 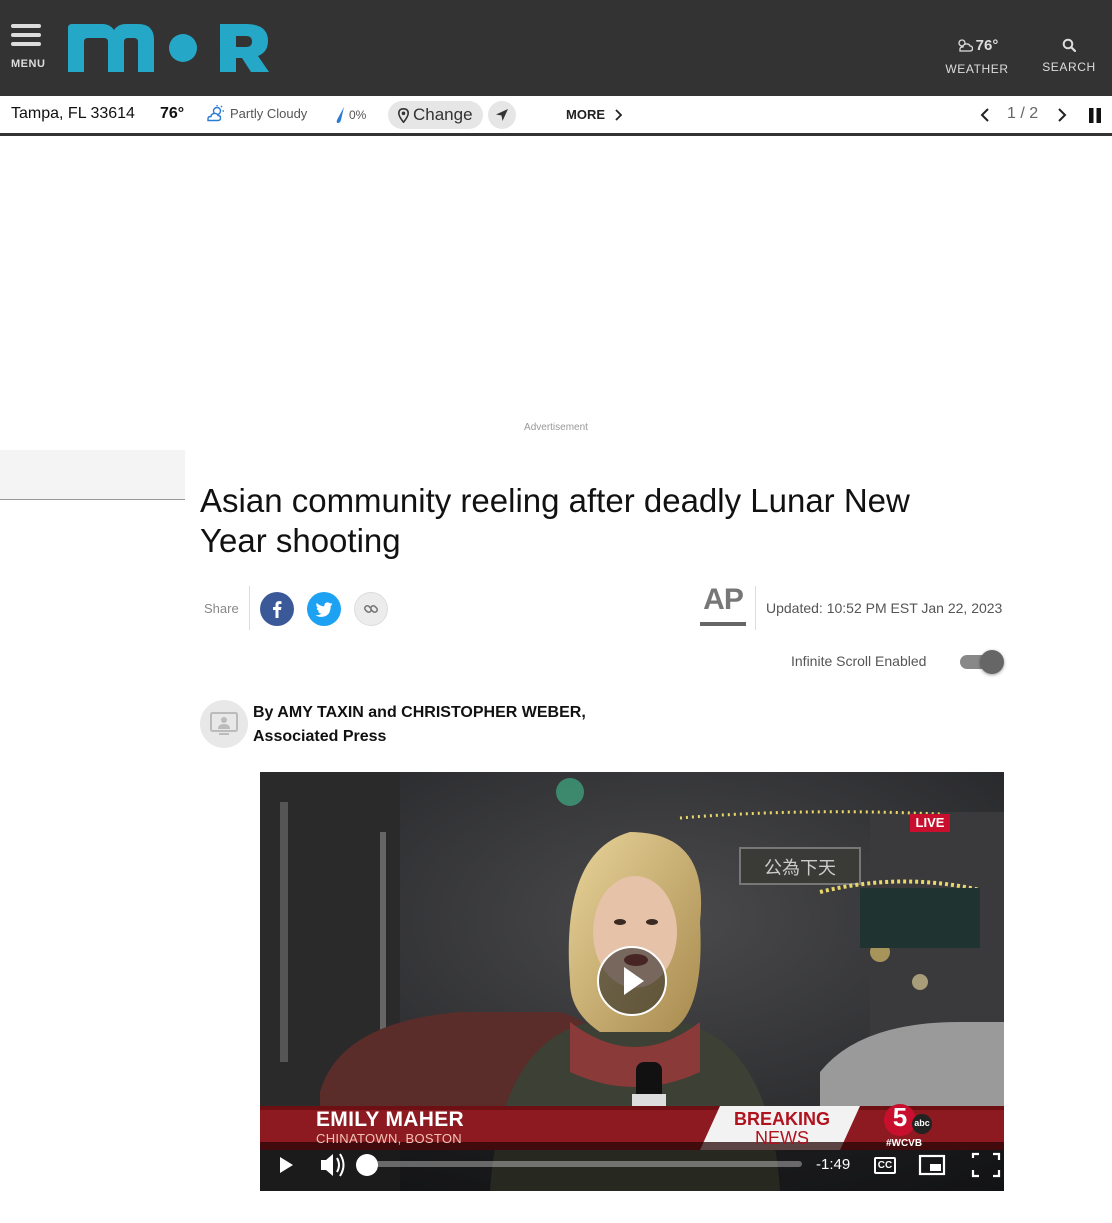 I want to click on author-placeholder-icon, so click(x=224, y=723).